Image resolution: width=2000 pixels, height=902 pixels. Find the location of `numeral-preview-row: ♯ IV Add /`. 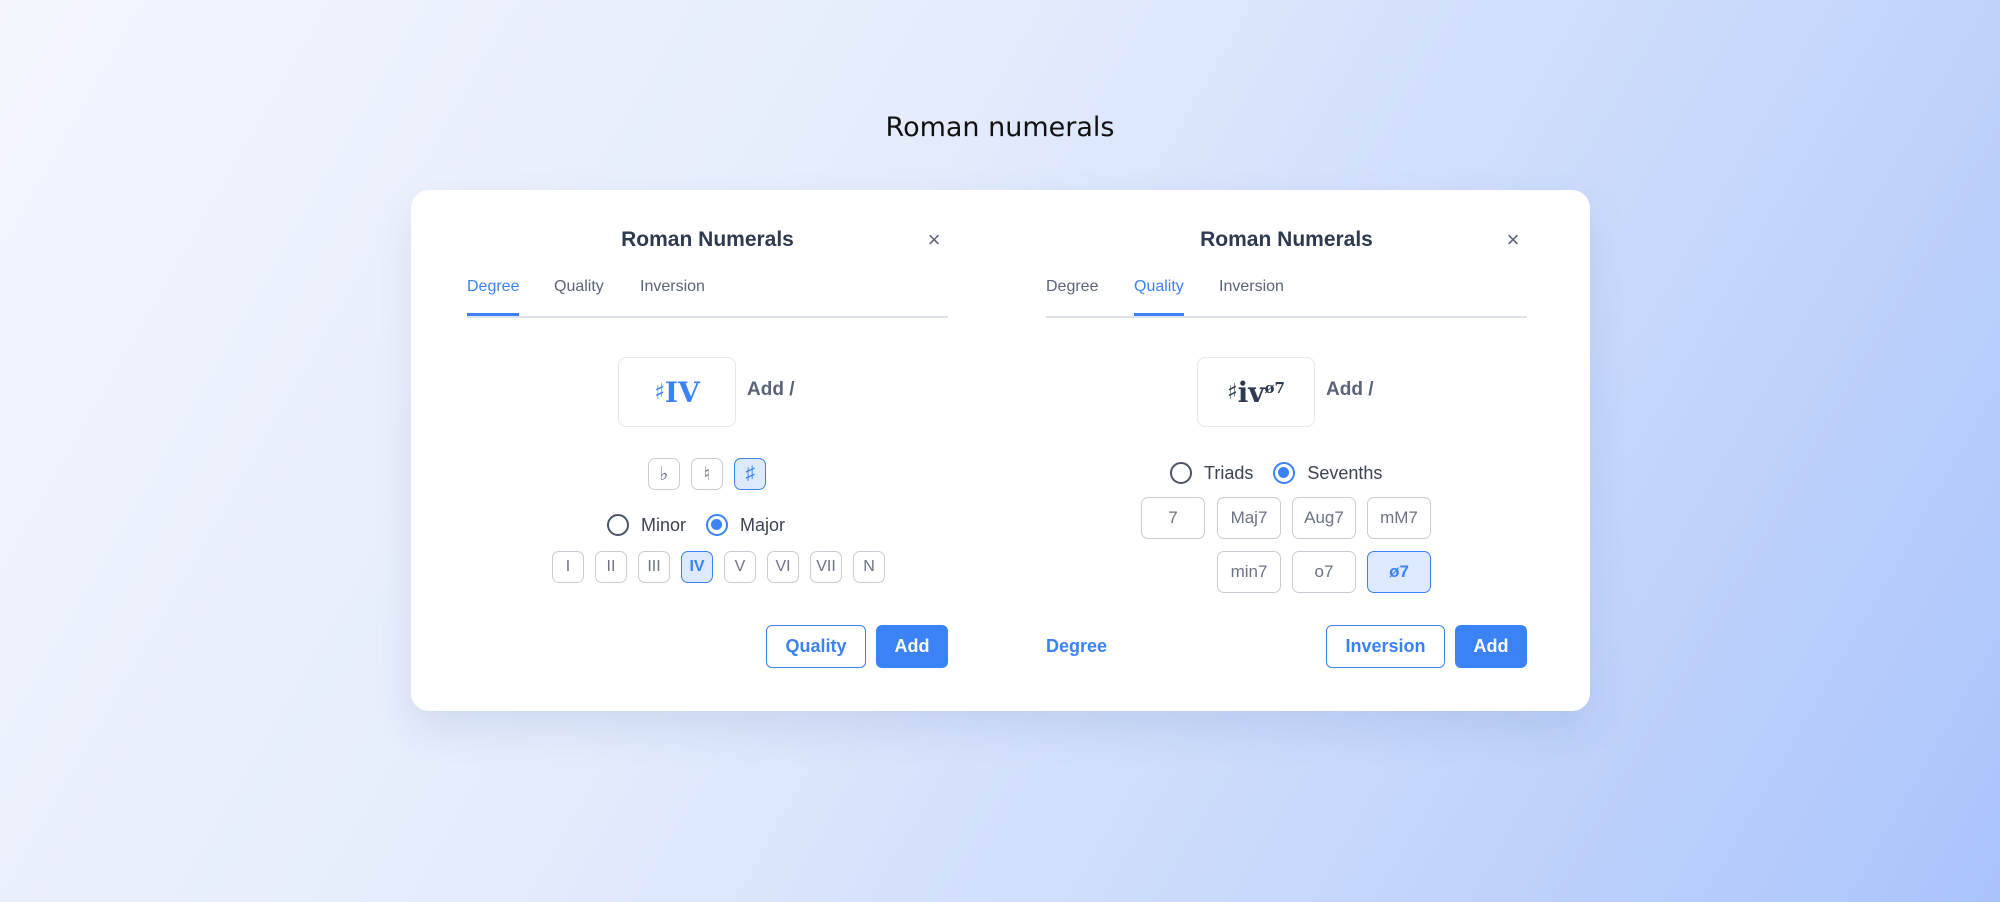

numeral-preview-row: ♯ IV Add / is located at coordinates (707, 392).